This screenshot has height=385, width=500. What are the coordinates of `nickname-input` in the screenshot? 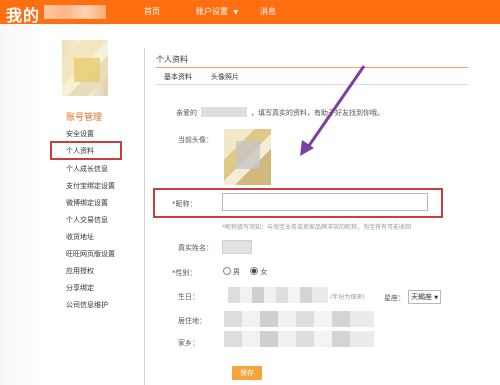 It's located at (325, 202).